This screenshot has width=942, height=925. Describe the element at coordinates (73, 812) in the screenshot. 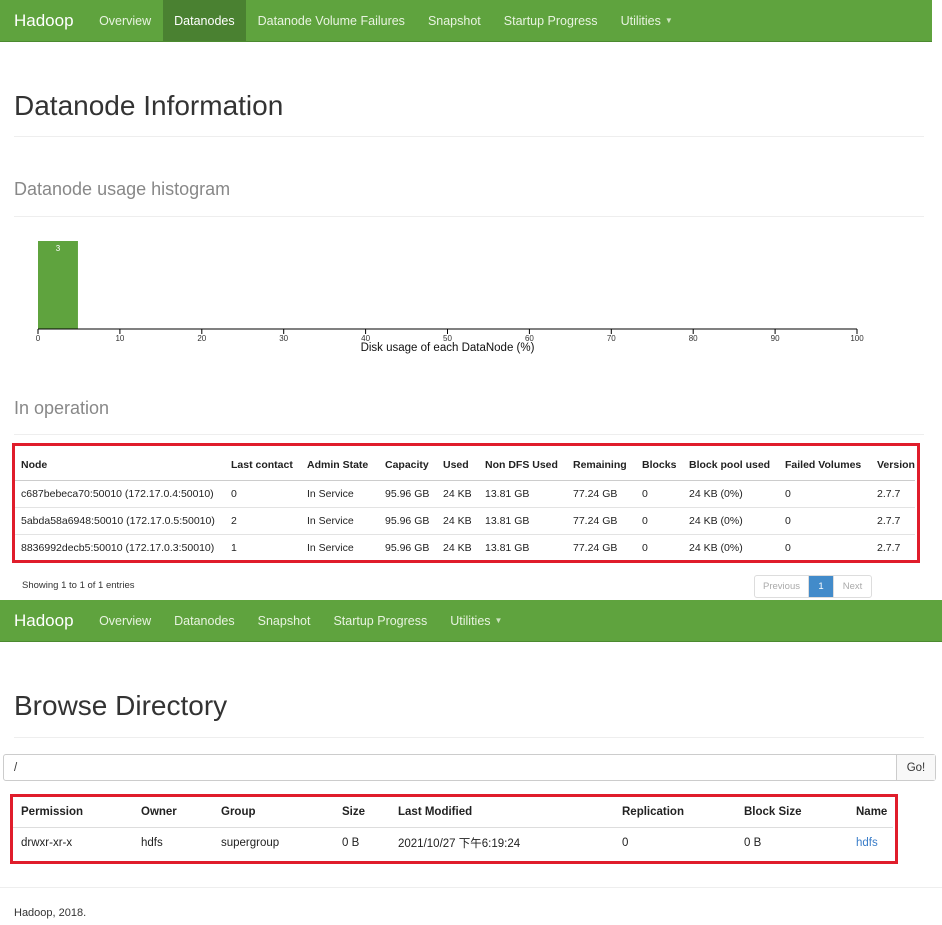

I see `col-permission: Permission` at that location.